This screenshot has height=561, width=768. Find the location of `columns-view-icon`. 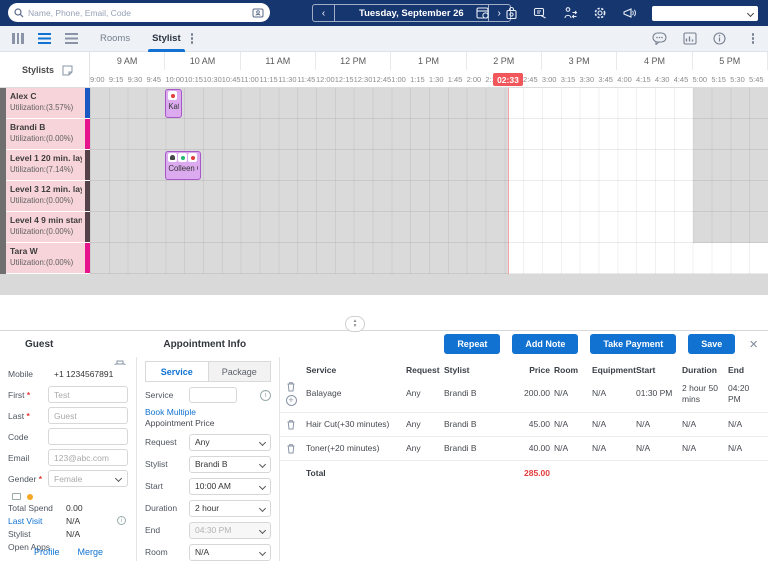

columns-view-icon is located at coordinates (18, 38).